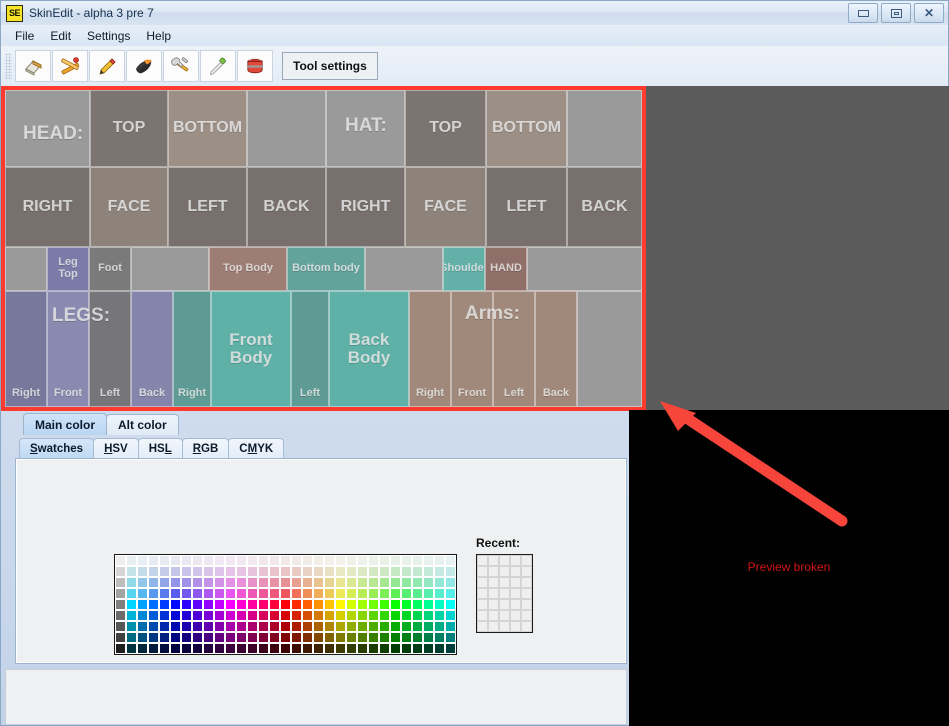  I want to click on menu-help: Help, so click(158, 36).